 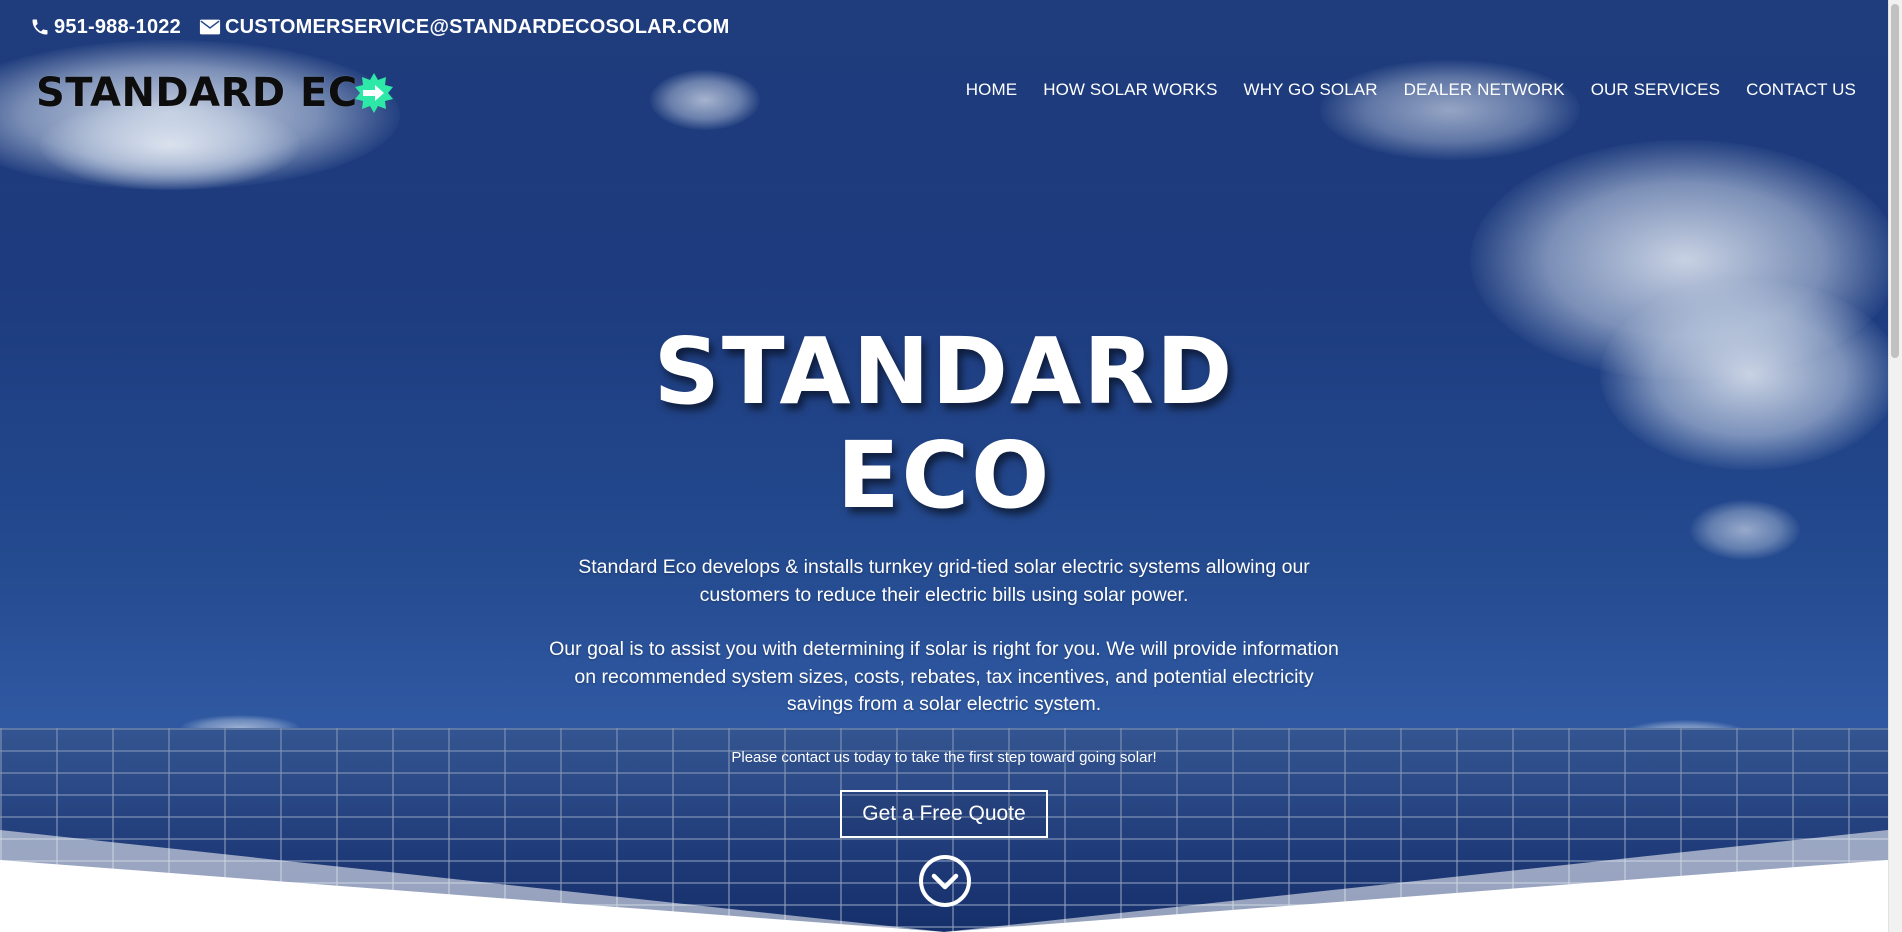 What do you see at coordinates (40, 27) in the screenshot?
I see `phone-icon` at bounding box center [40, 27].